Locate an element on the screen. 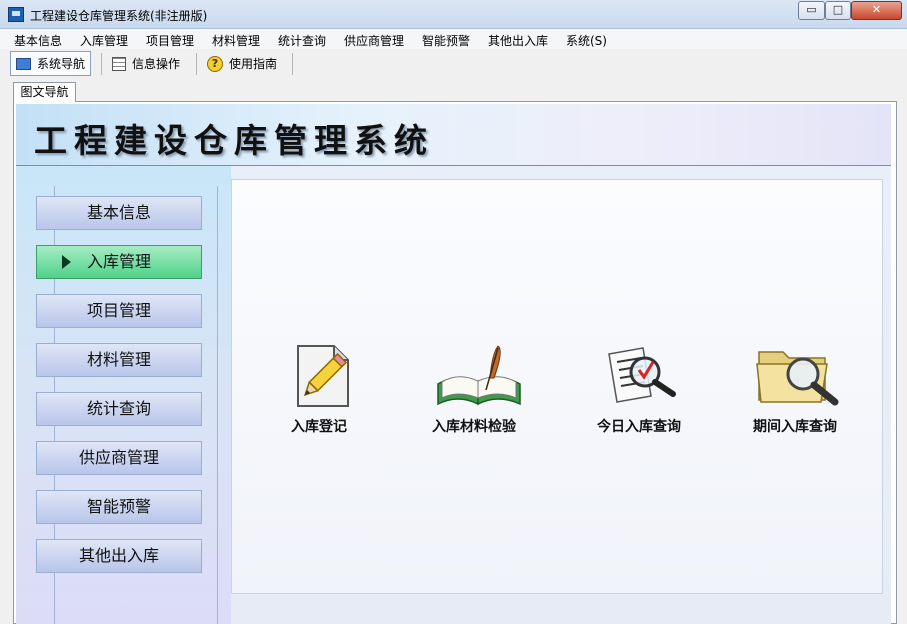 The image size is (907, 624). nav-label: 项目管理 is located at coordinates (118, 310).